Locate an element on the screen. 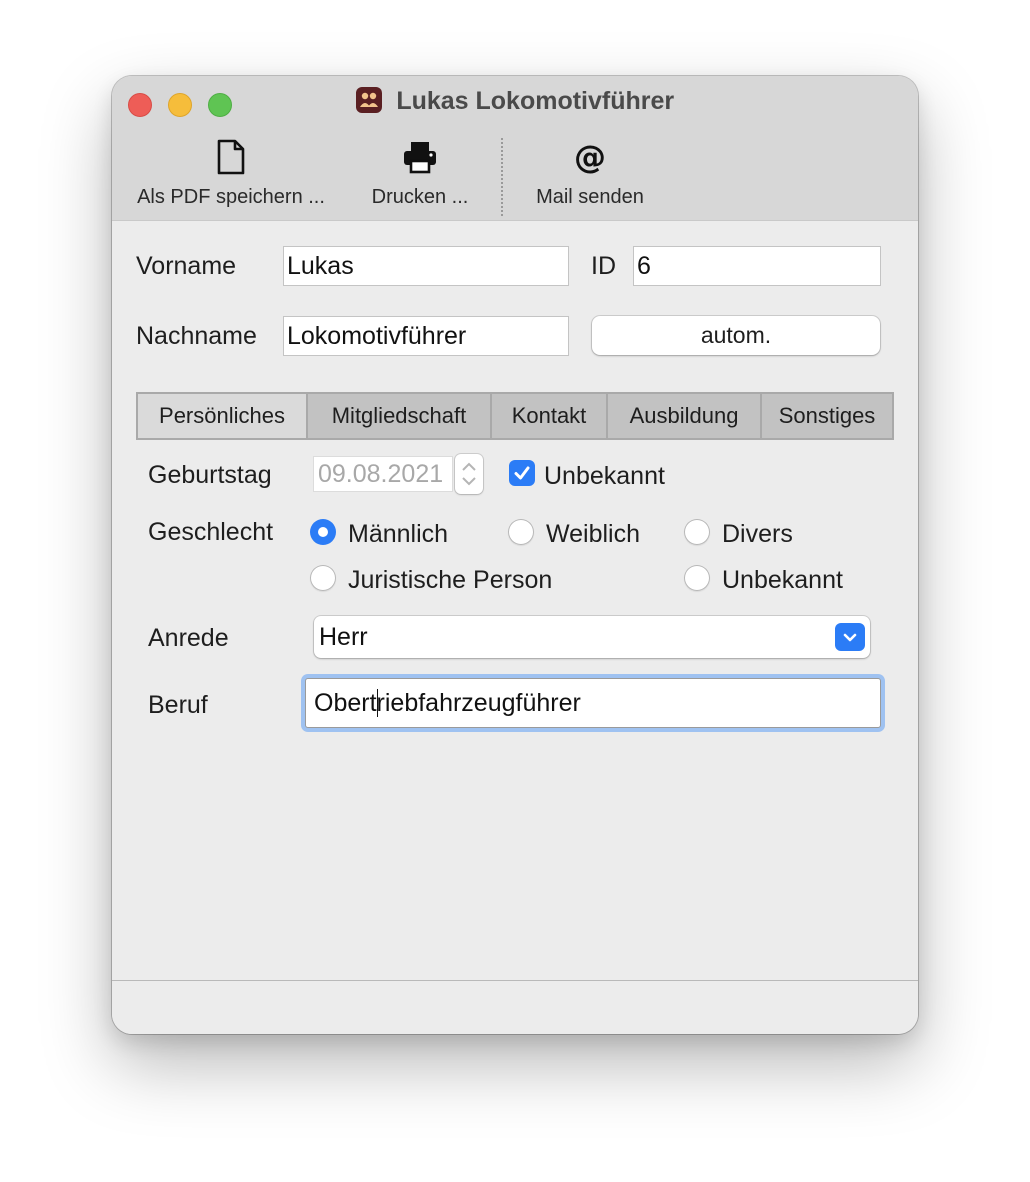  send-mail-label: Mail senden is located at coordinates (590, 197).